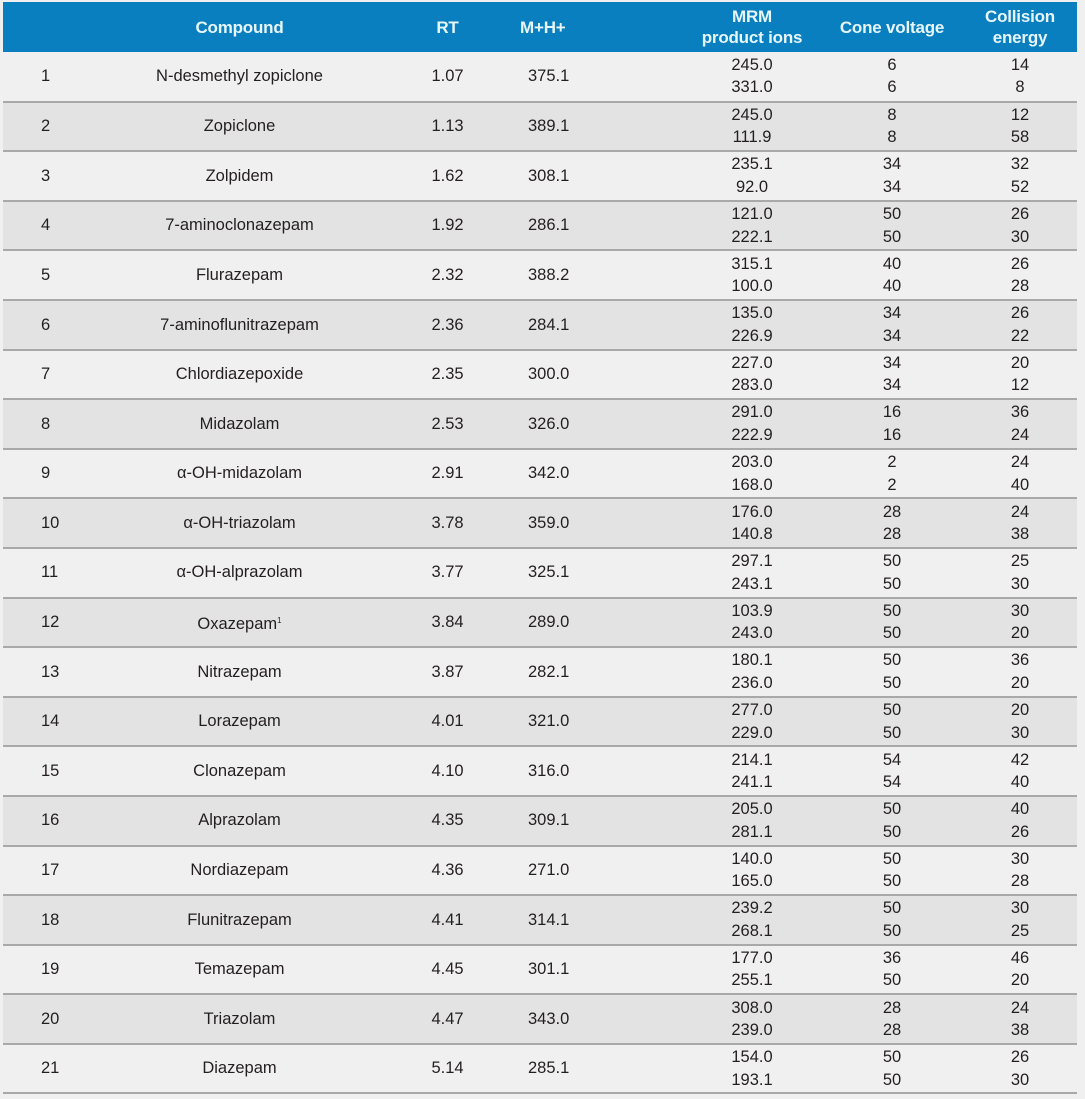 The image size is (1085, 1099). Describe the element at coordinates (892, 462) in the screenshot. I see `cone-voltage-1: 2` at that location.